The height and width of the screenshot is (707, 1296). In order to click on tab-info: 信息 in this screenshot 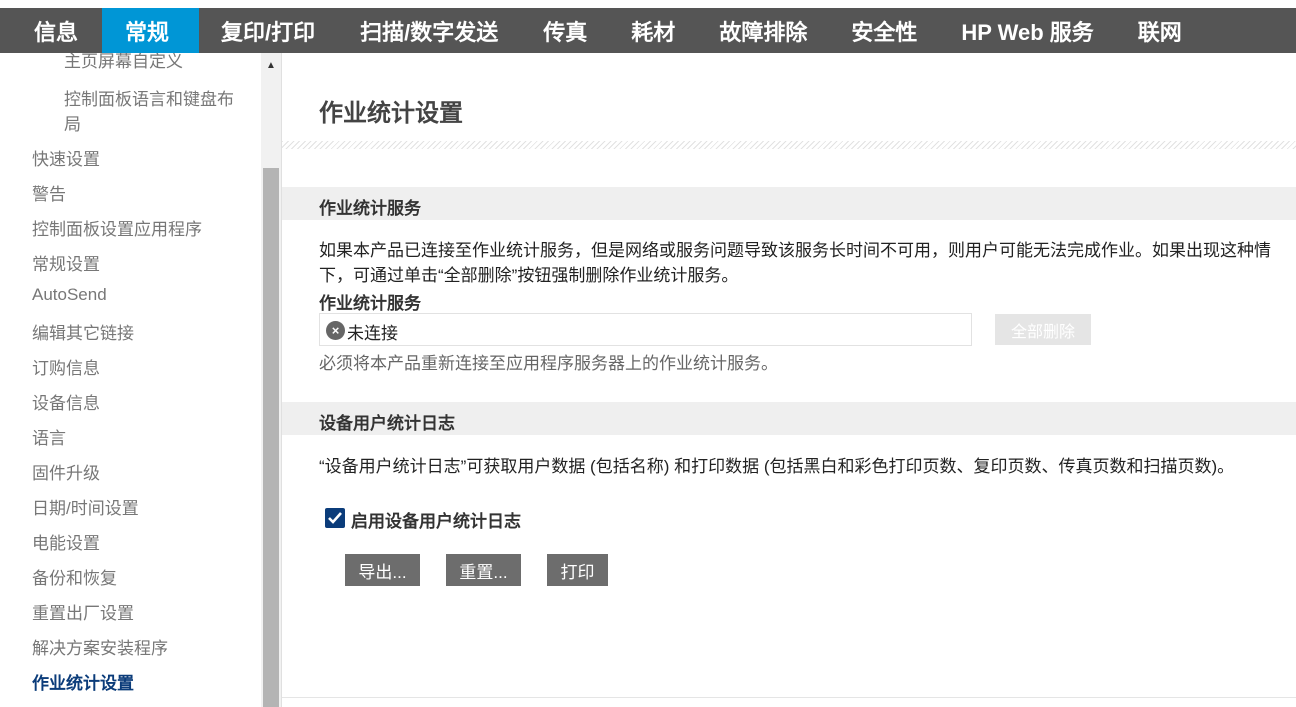, I will do `click(51, 30)`.